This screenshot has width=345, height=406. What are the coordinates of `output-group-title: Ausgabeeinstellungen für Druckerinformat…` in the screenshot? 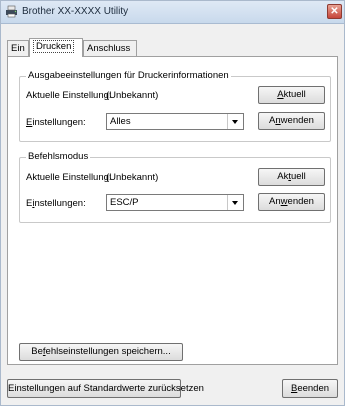 It's located at (128, 75).